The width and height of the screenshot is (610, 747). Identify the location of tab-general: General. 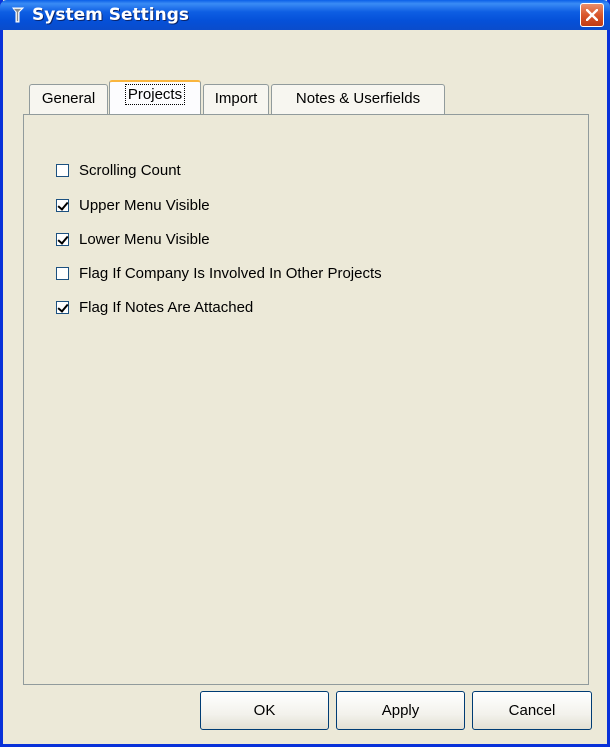
(68, 99).